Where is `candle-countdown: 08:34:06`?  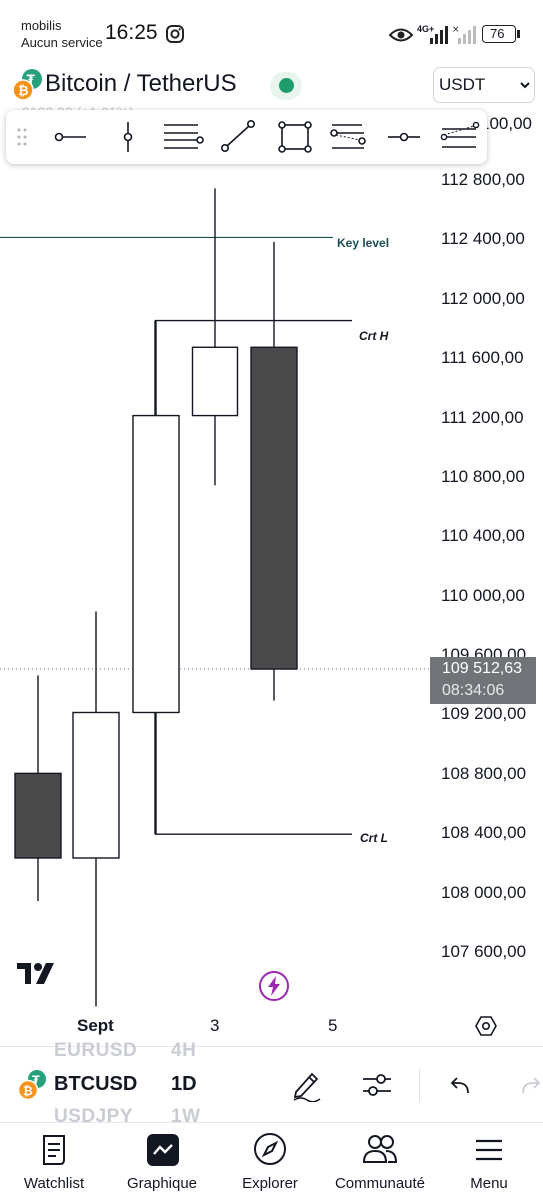
candle-countdown: 08:34:06 is located at coordinates (473, 690).